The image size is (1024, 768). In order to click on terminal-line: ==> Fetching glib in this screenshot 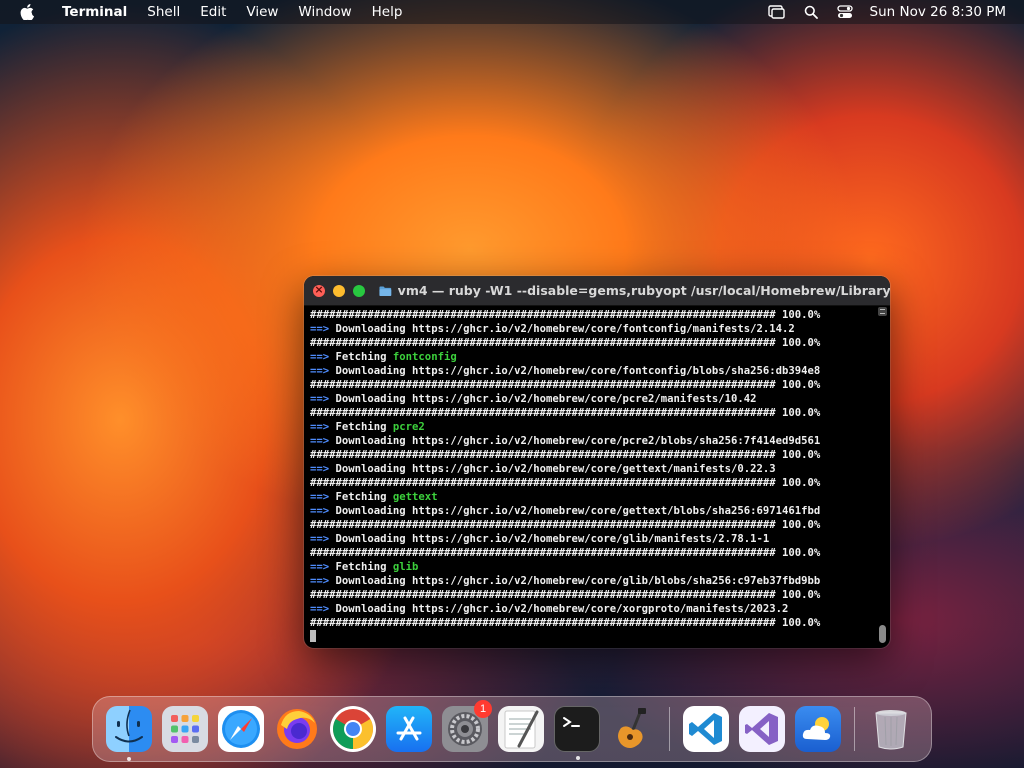, I will do `click(596, 567)`.